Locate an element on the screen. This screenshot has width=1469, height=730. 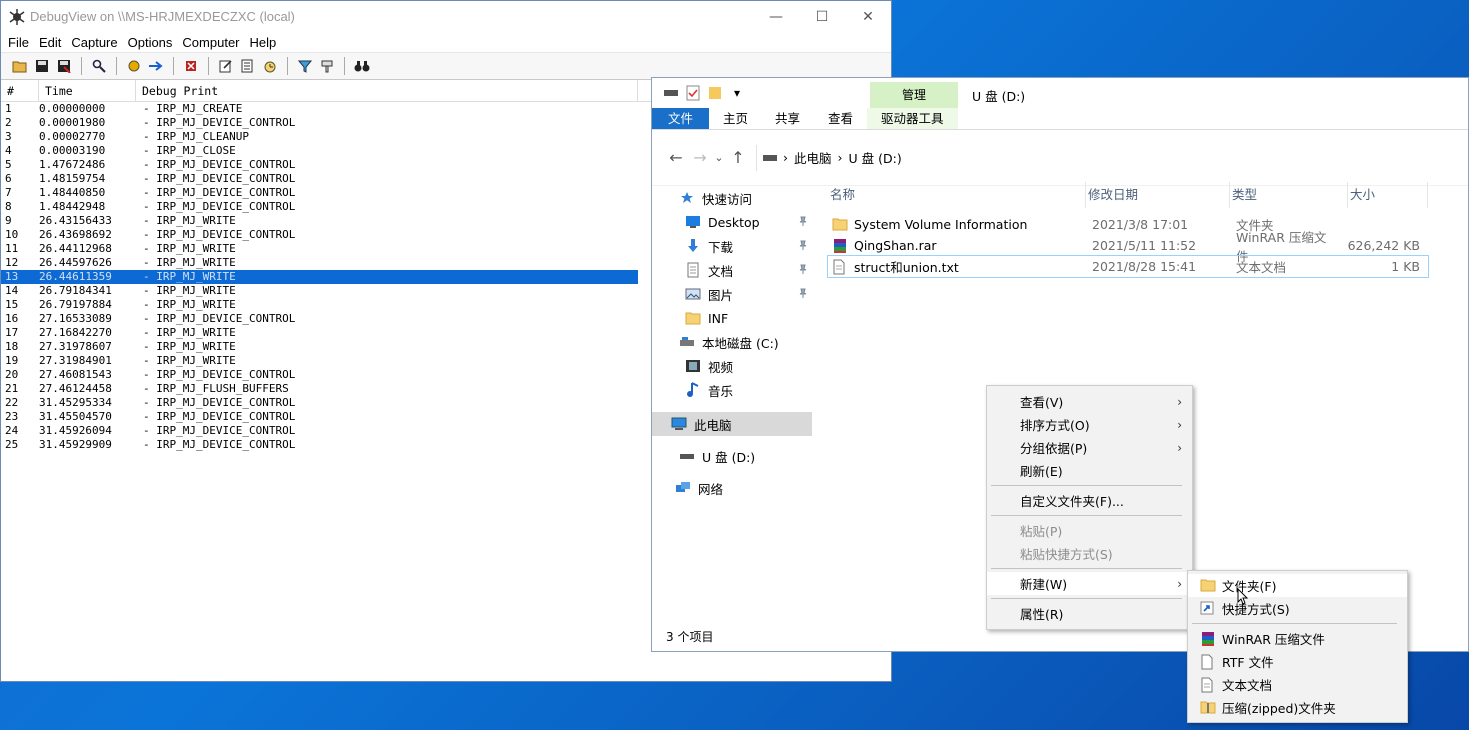
tab-drive-tools: 驱动器工具 is located at coordinates (912, 118).